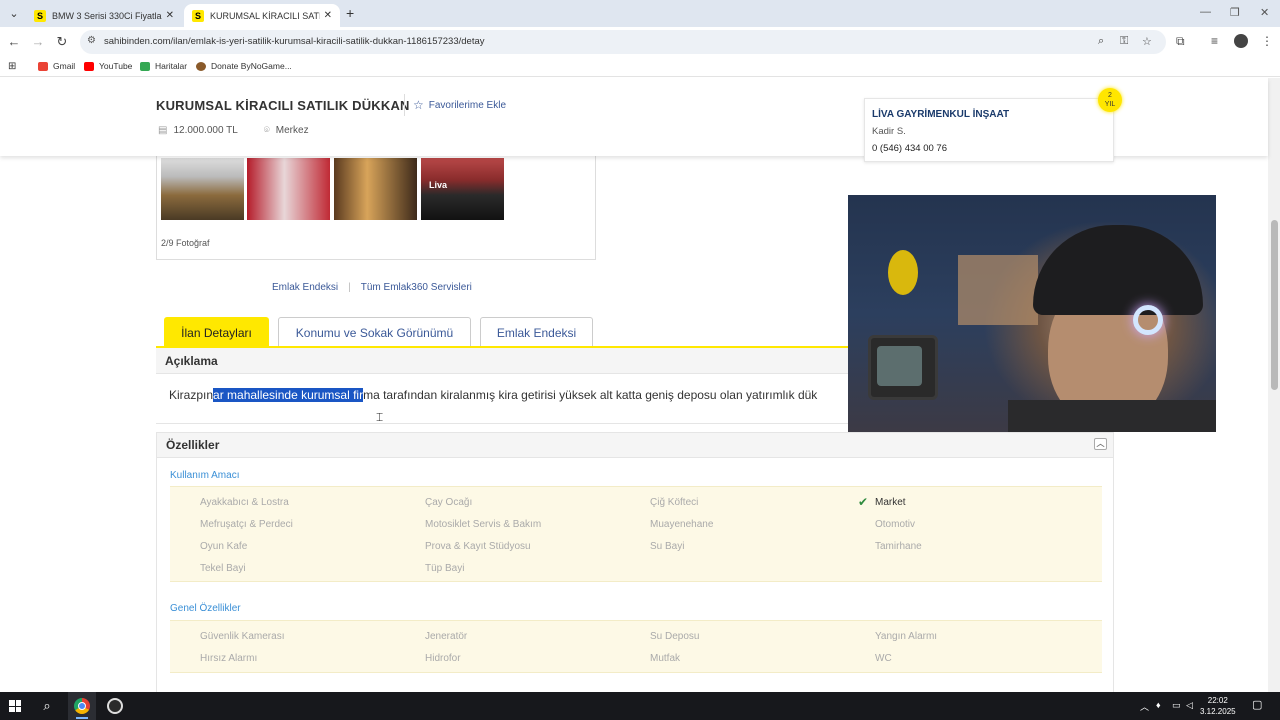  I want to click on close-window-icon: ✕, so click(1264, 12).